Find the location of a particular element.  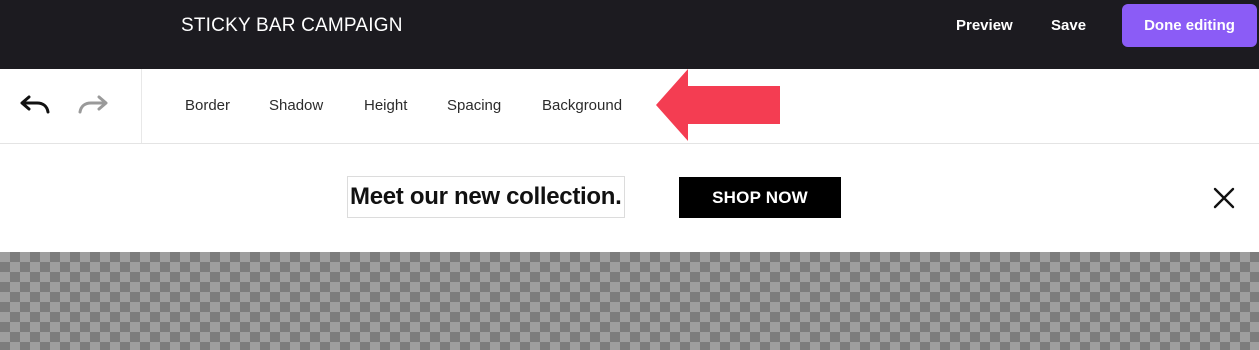

shop-now-button: SHOP NOW is located at coordinates (760, 197).